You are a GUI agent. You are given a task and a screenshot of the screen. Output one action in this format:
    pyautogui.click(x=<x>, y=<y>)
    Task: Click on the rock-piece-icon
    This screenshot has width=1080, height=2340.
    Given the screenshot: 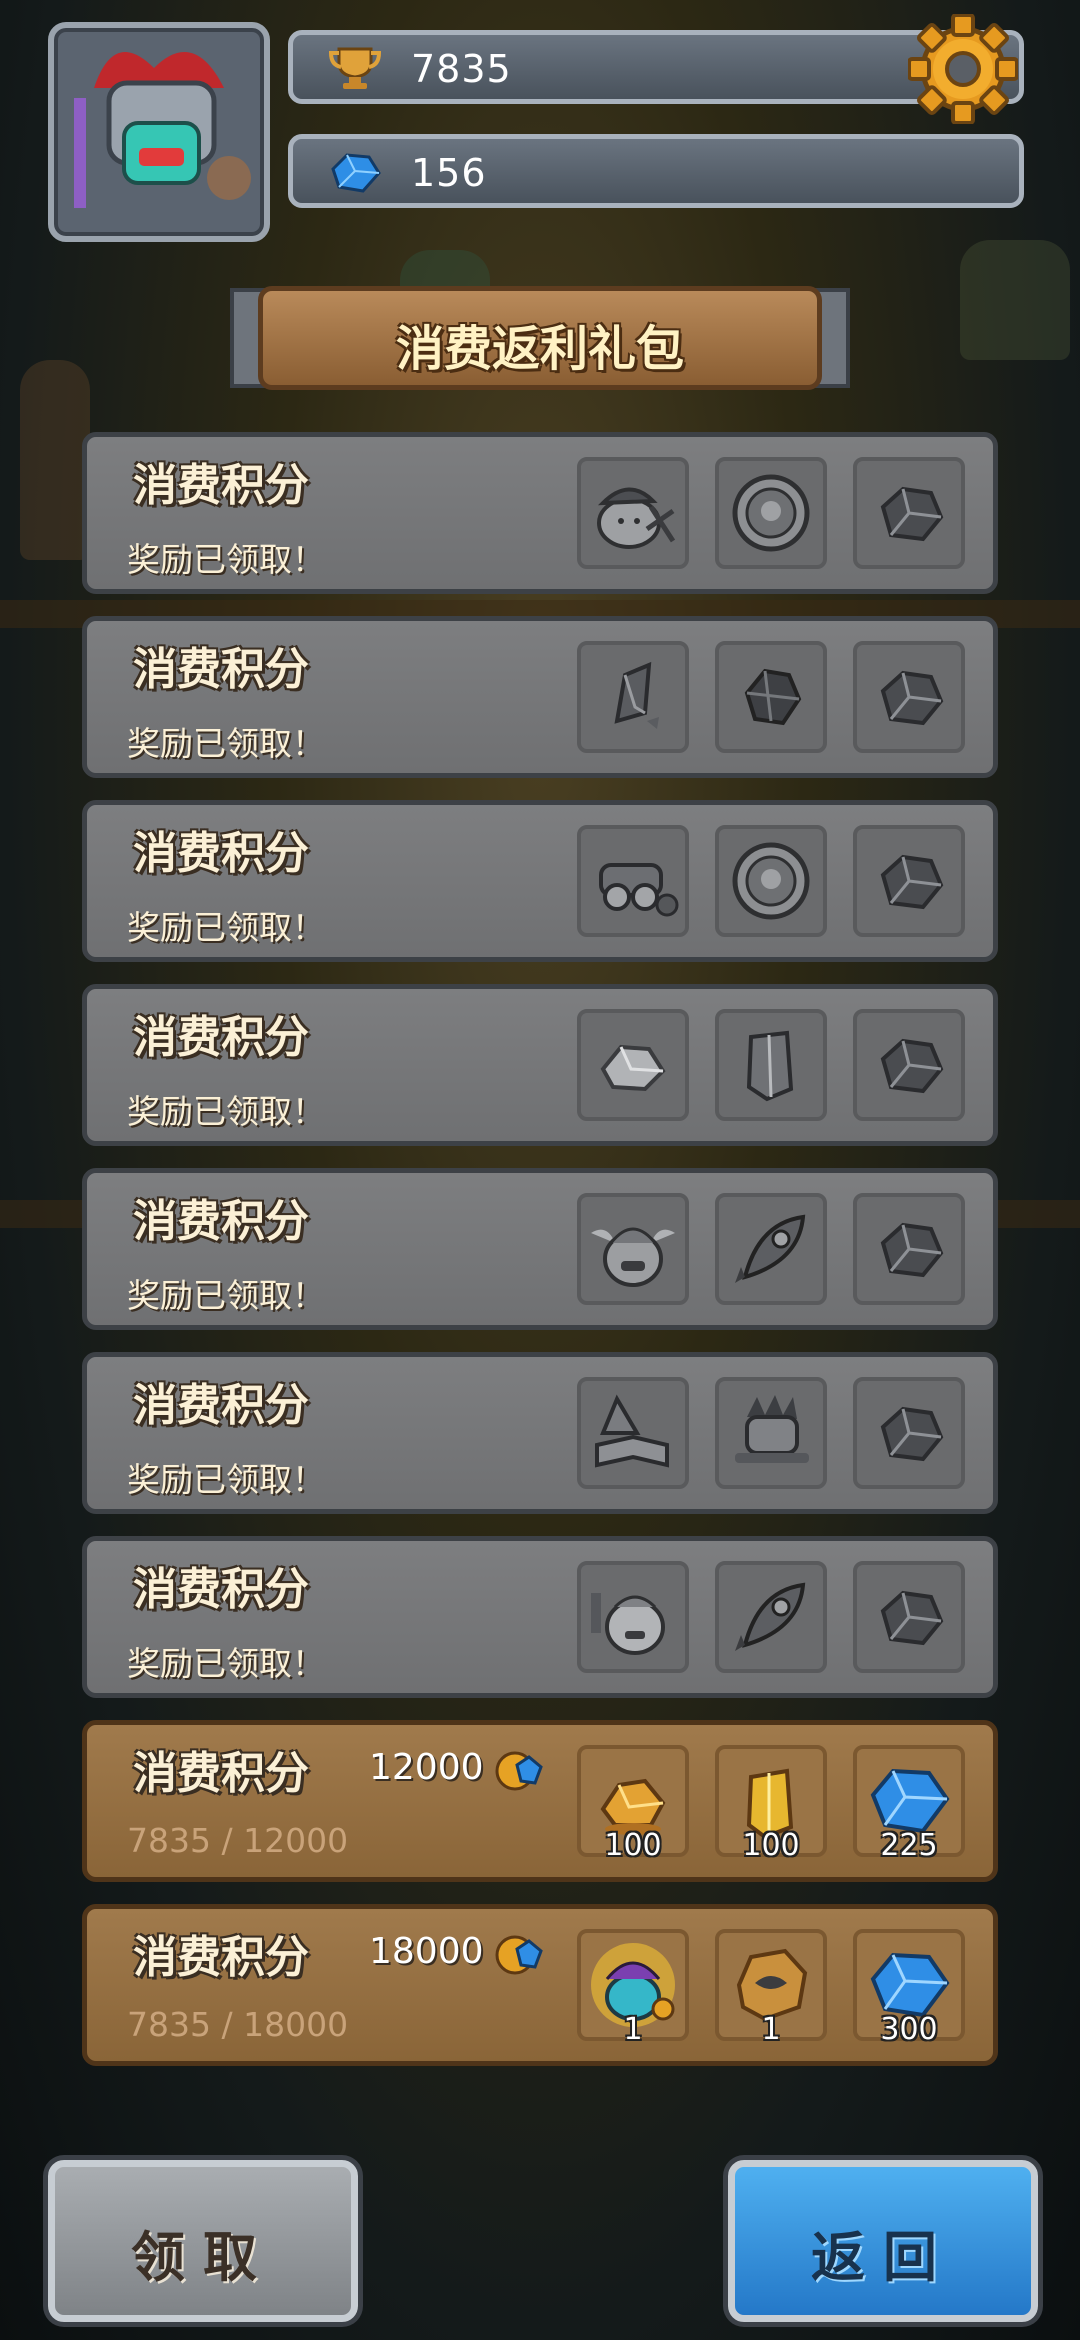 What is the action you would take?
    pyautogui.click(x=633, y=1068)
    